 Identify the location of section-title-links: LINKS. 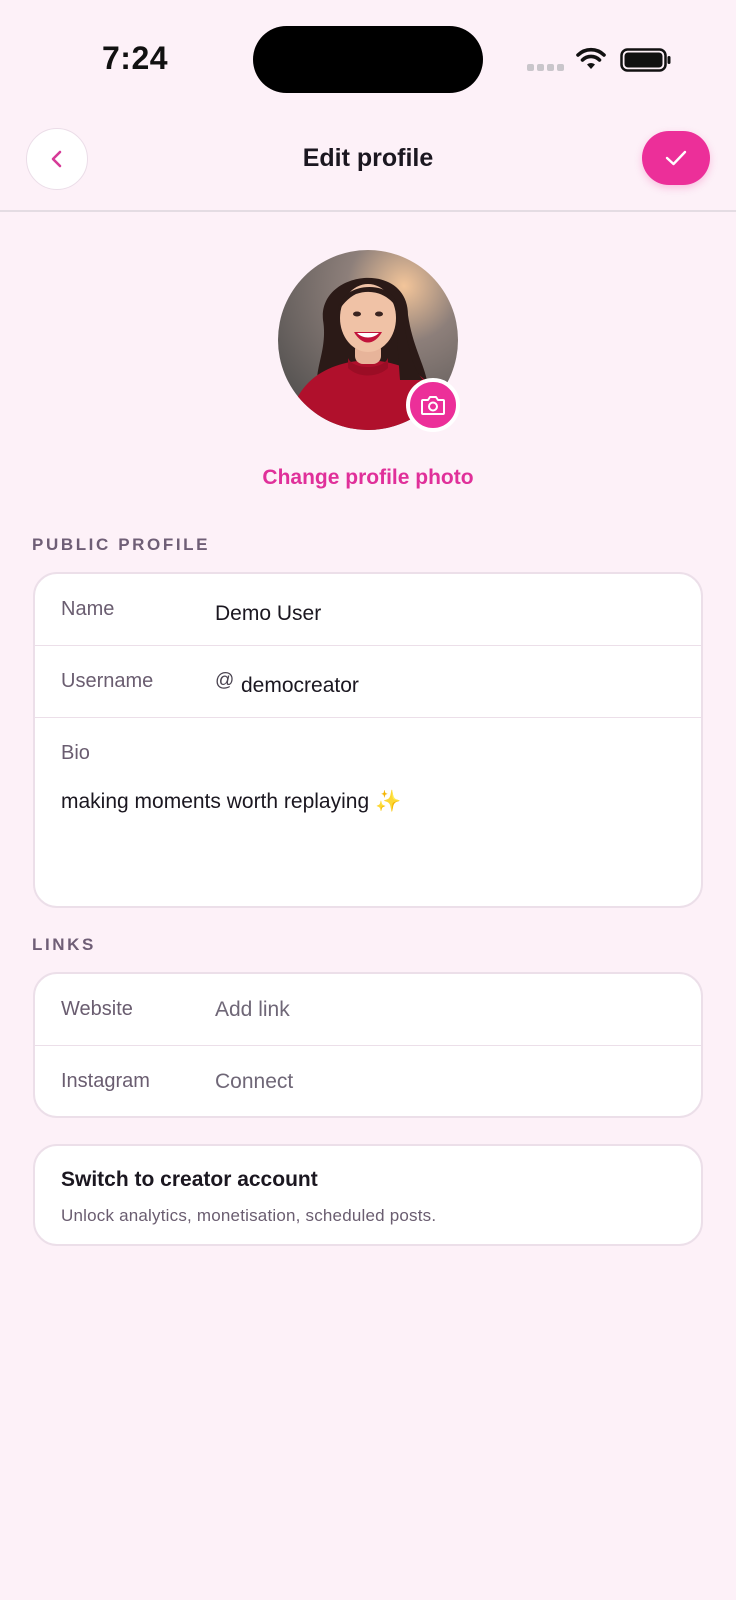
(64, 944).